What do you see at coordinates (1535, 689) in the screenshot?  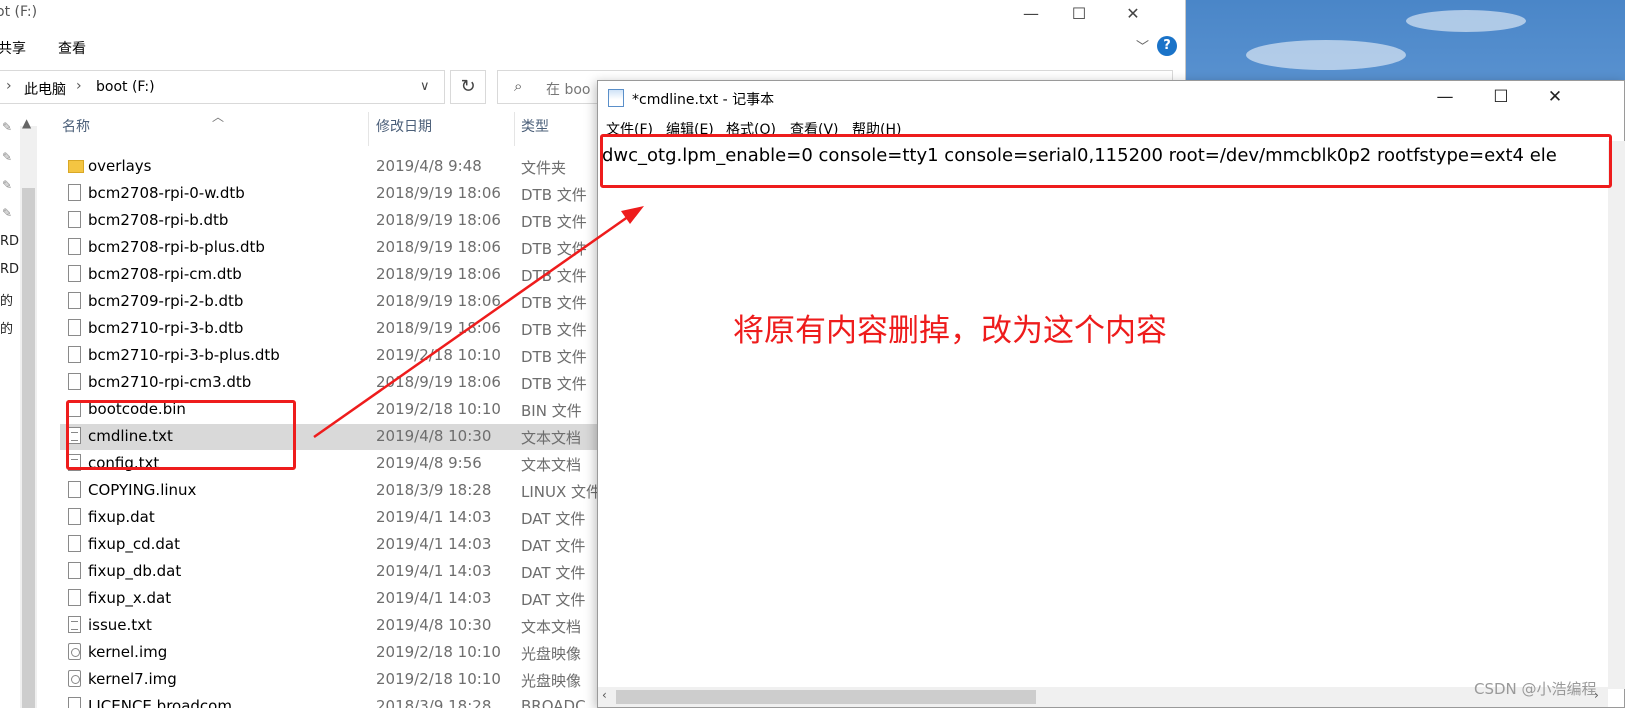 I see `watermark: CSDN @小浩编程` at bounding box center [1535, 689].